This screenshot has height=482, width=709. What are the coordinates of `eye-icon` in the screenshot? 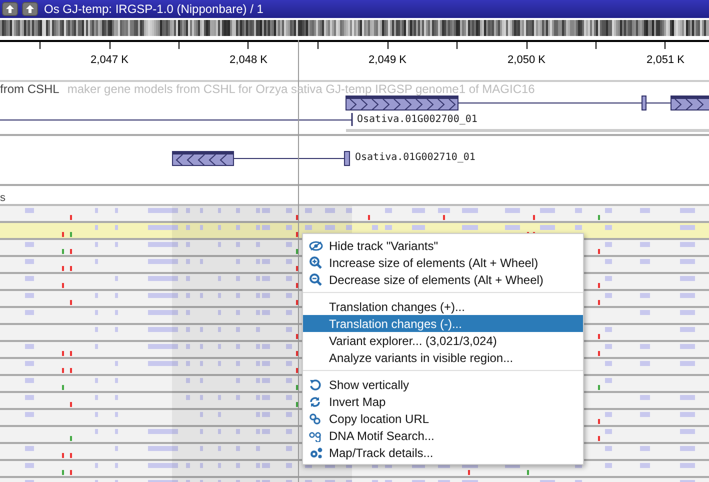 It's located at (316, 245).